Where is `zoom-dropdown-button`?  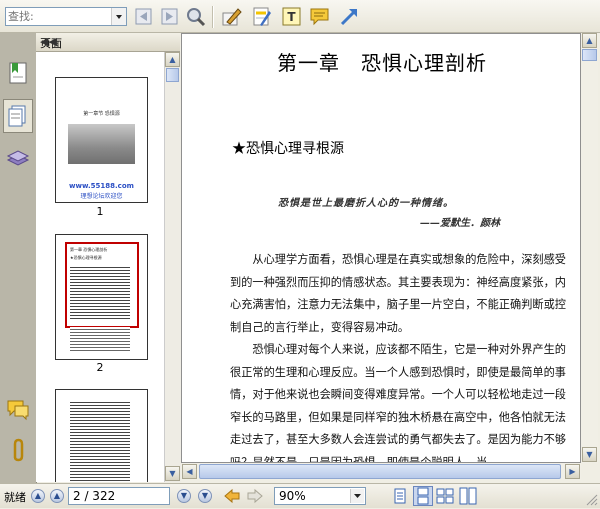 zoom-dropdown-button is located at coordinates (357, 496).